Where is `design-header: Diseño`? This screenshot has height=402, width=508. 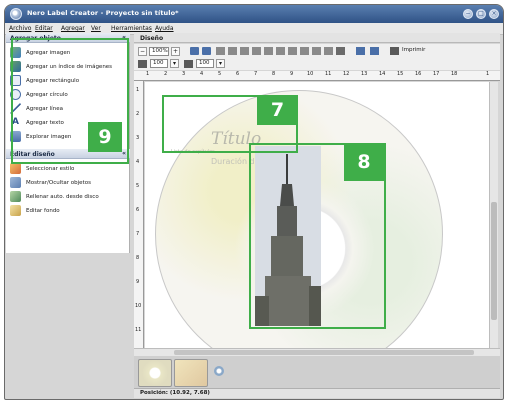 design-header: Diseño is located at coordinates (317, 38).